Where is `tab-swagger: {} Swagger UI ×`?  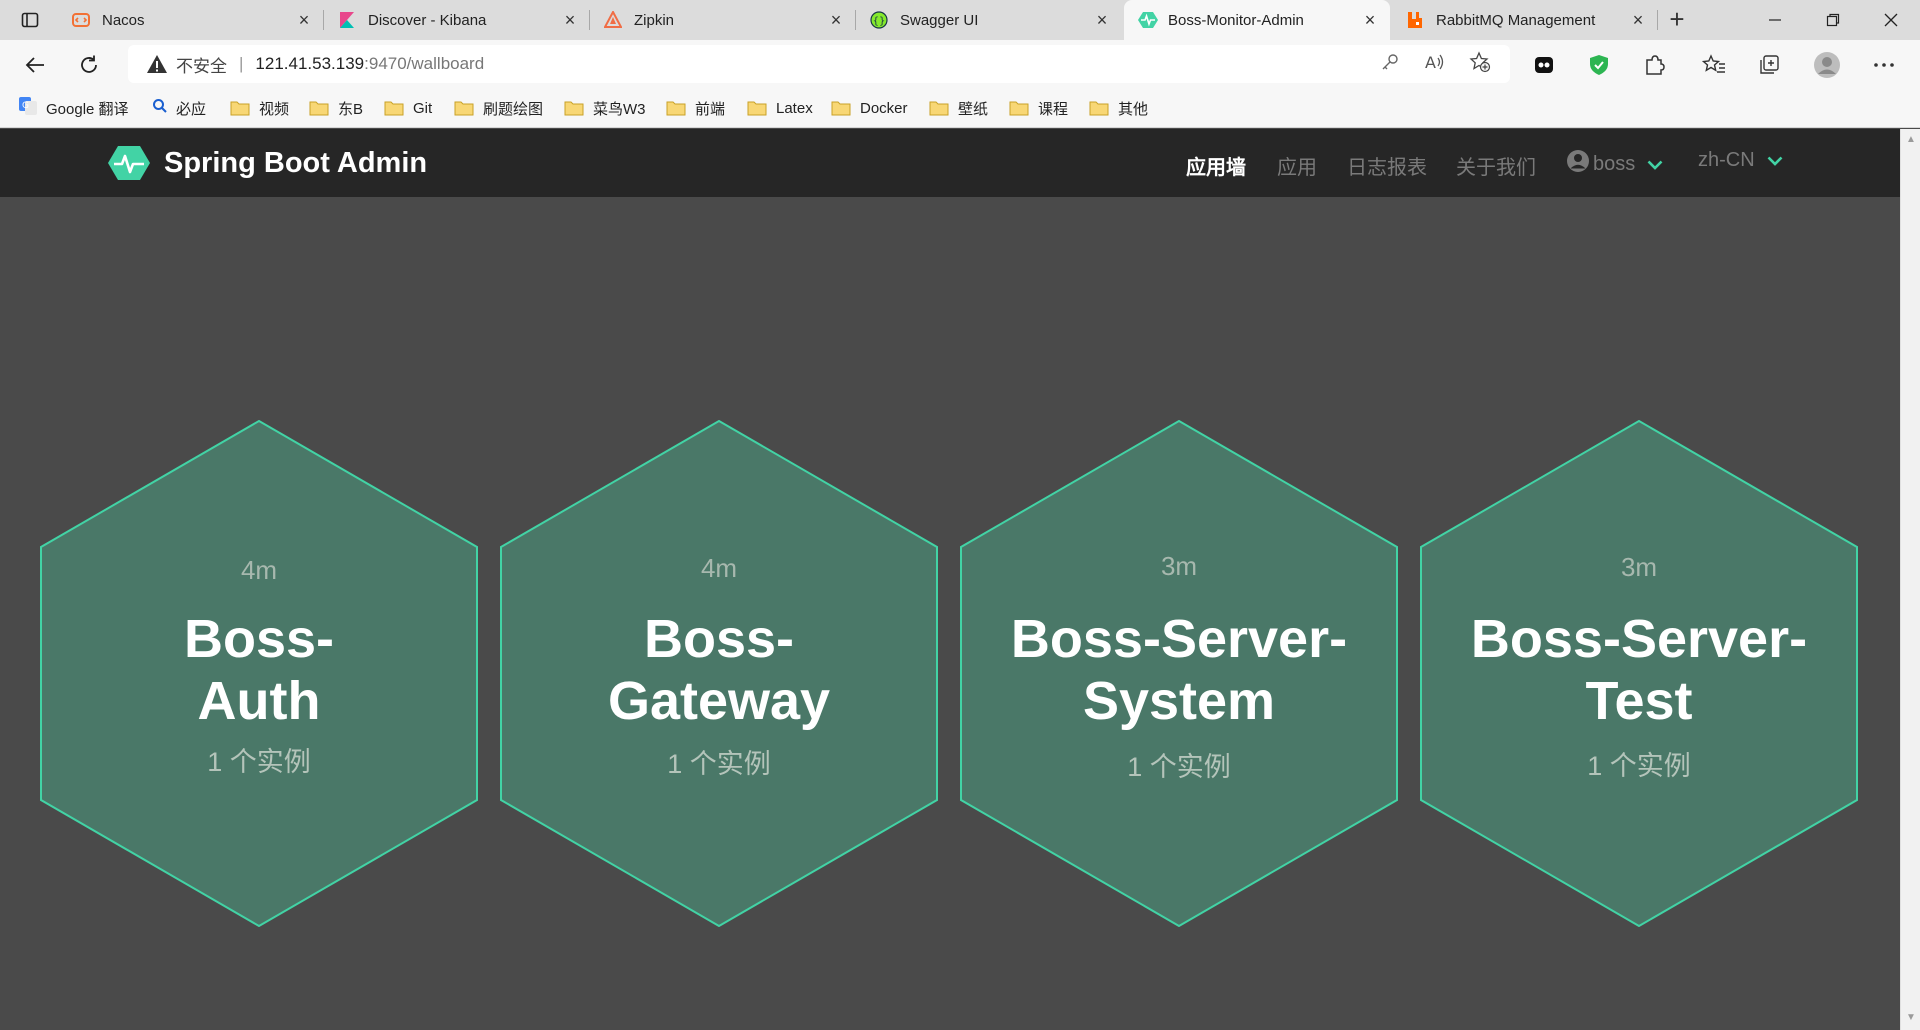
tab-swagger: {} Swagger UI × is located at coordinates (989, 20).